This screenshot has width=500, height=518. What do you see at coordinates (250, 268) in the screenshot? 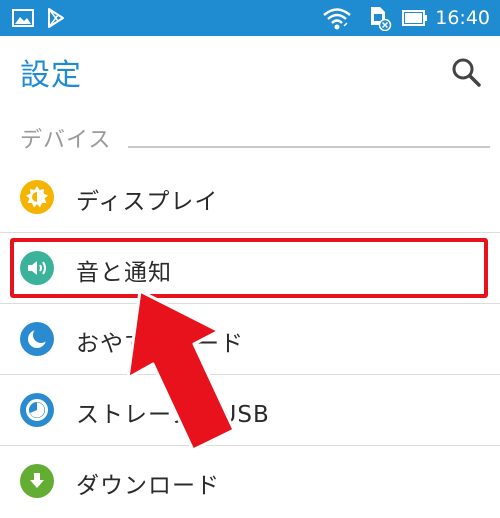
I see `settings-item-sound-notification: 音と通知` at bounding box center [250, 268].